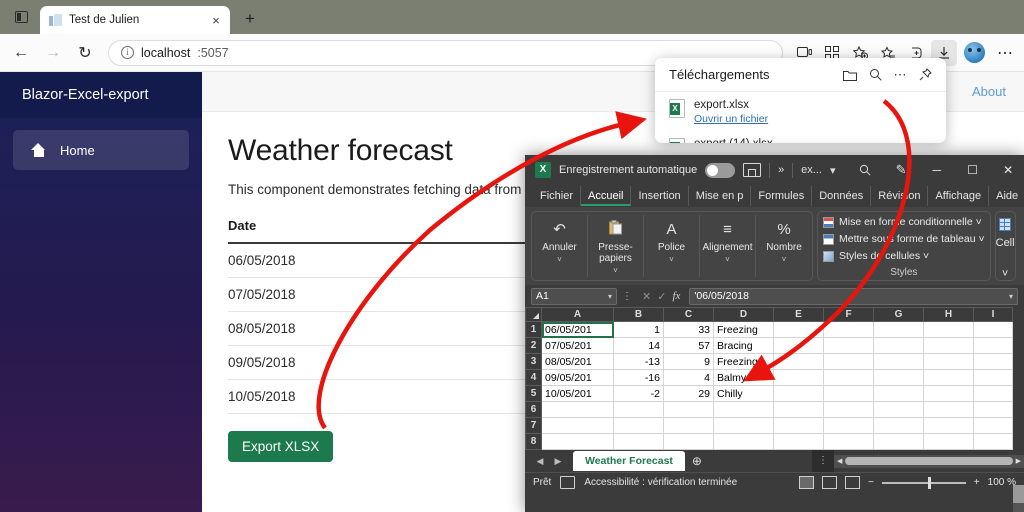 The height and width of the screenshot is (512, 1024). I want to click on cell-g5, so click(898, 393).